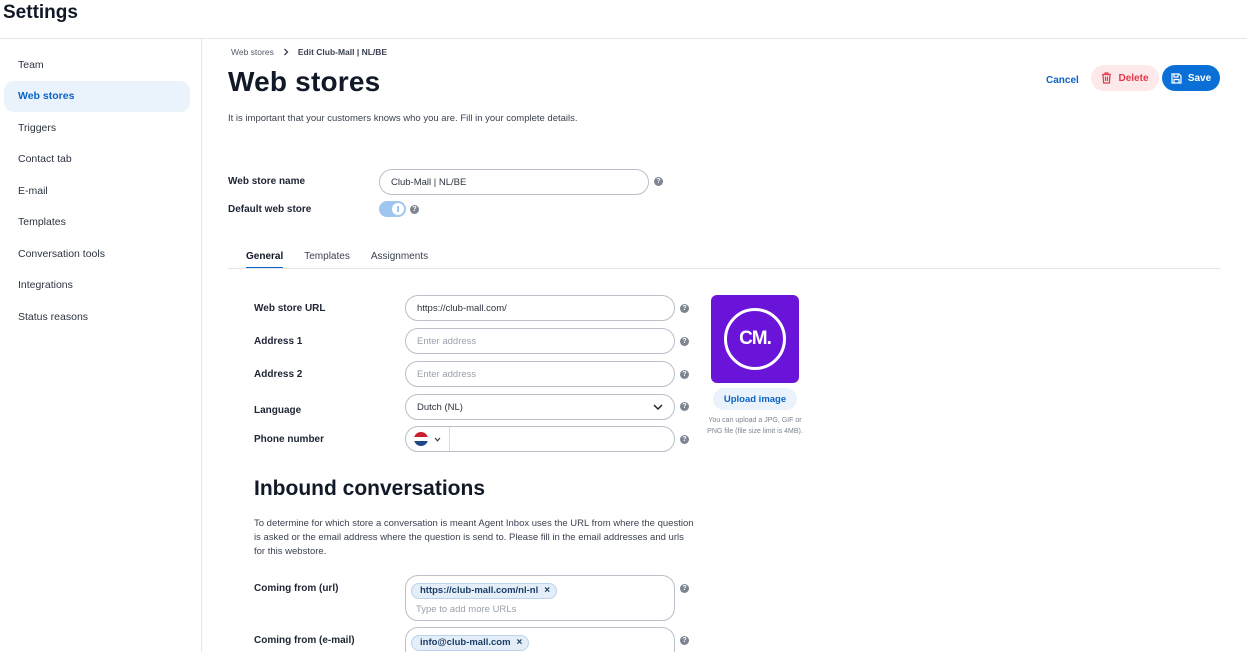  What do you see at coordinates (623, 38) in the screenshot?
I see `header-divider` at bounding box center [623, 38].